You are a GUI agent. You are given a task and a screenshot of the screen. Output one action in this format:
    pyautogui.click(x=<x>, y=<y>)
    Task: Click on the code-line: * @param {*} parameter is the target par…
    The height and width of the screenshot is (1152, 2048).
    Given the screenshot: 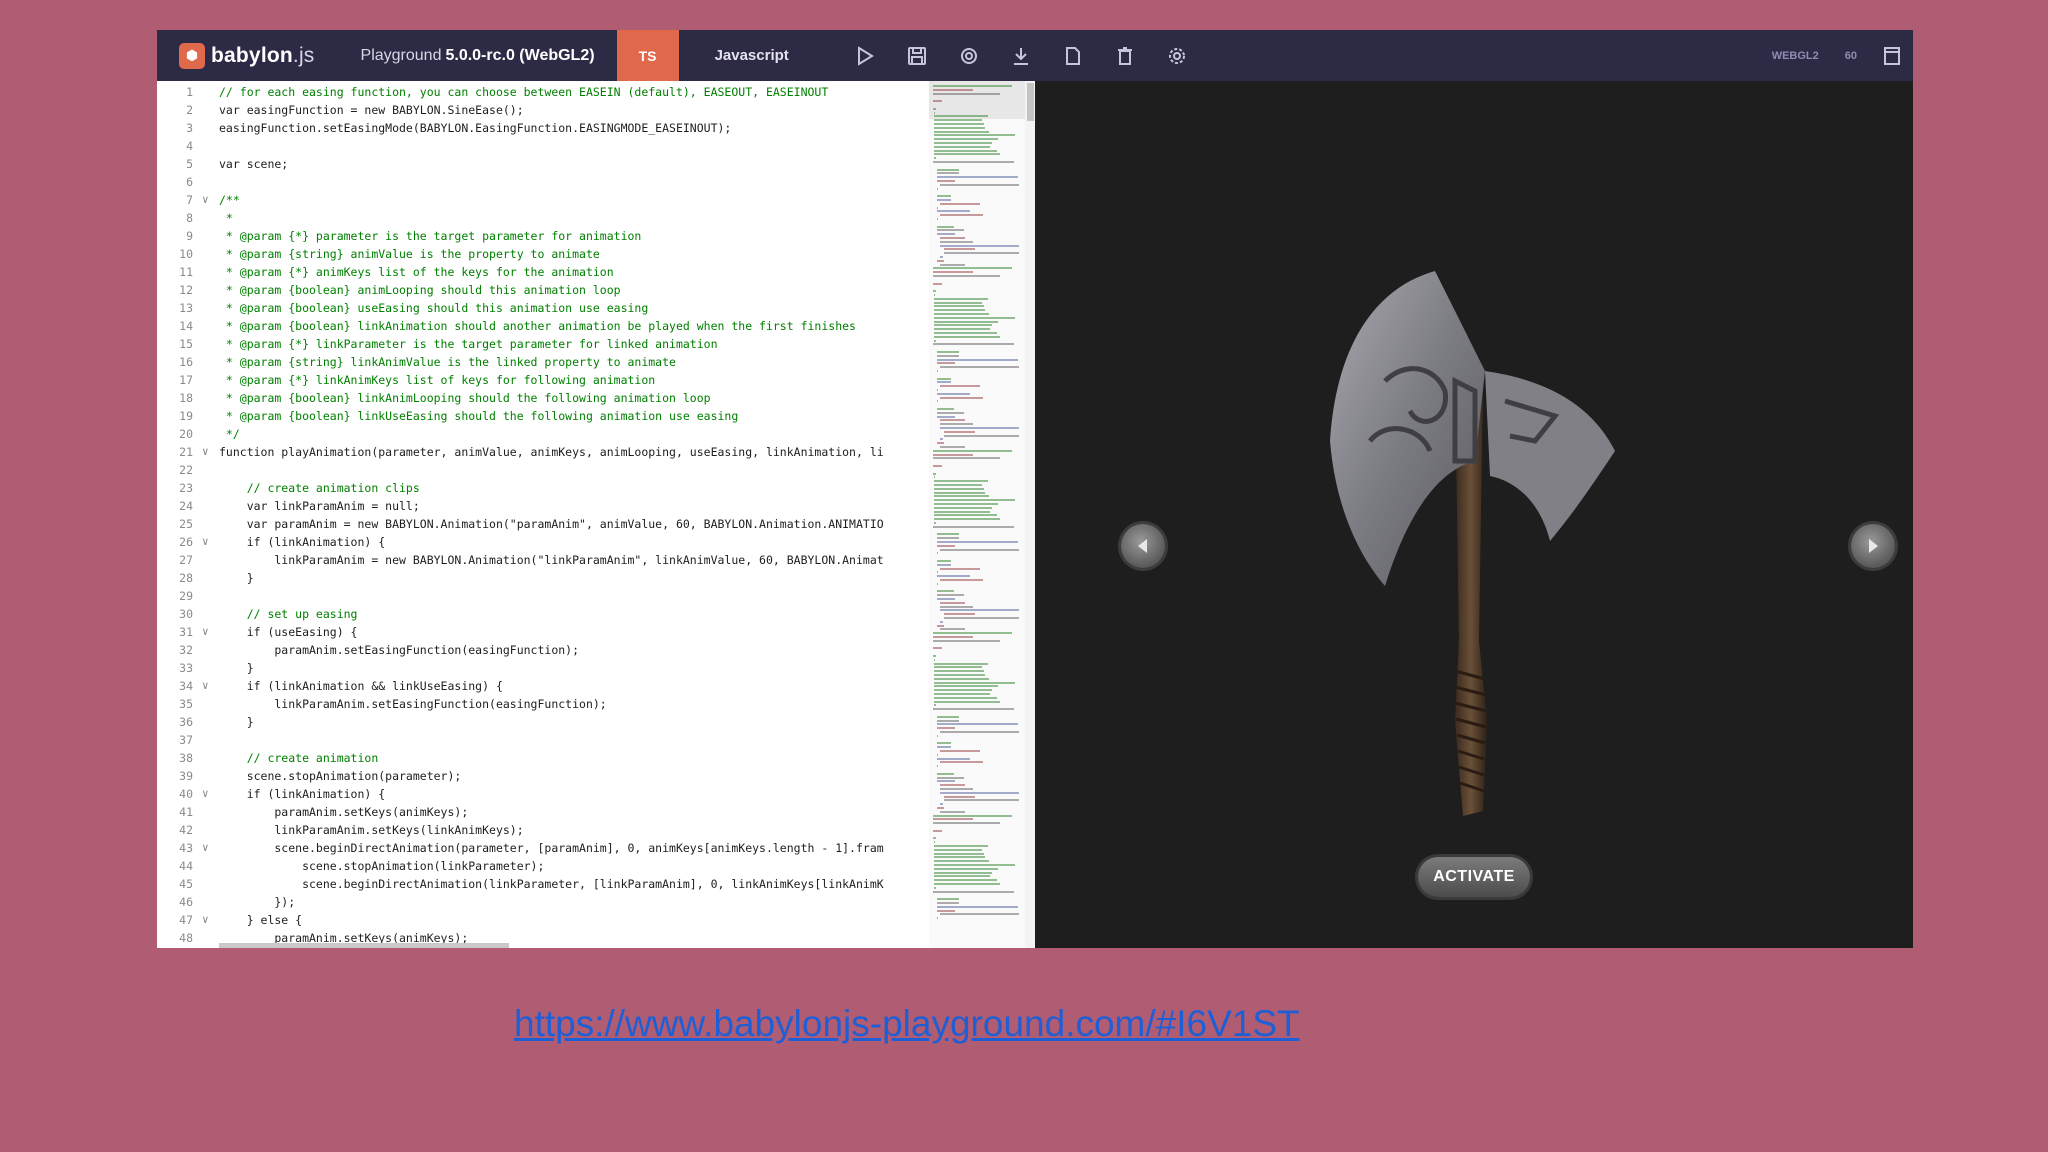 What is the action you would take?
    pyautogui.click(x=598, y=236)
    